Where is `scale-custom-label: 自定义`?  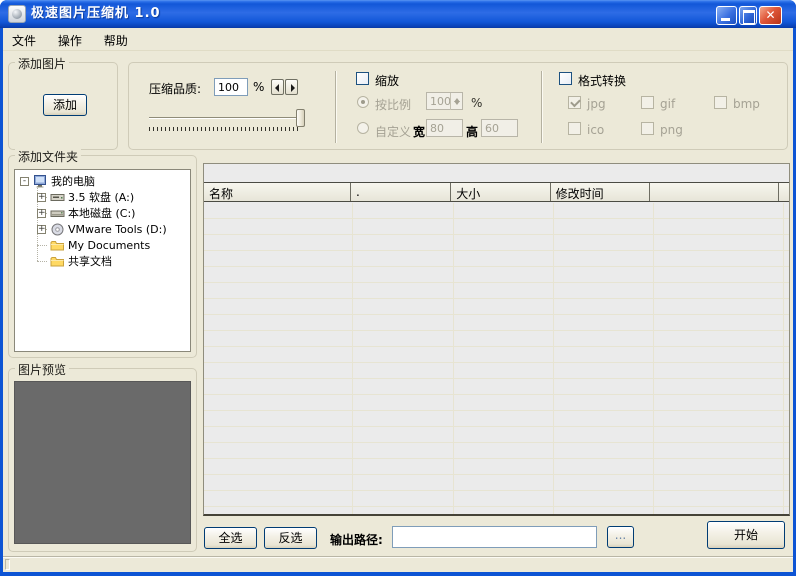 scale-custom-label: 自定义 is located at coordinates (393, 132).